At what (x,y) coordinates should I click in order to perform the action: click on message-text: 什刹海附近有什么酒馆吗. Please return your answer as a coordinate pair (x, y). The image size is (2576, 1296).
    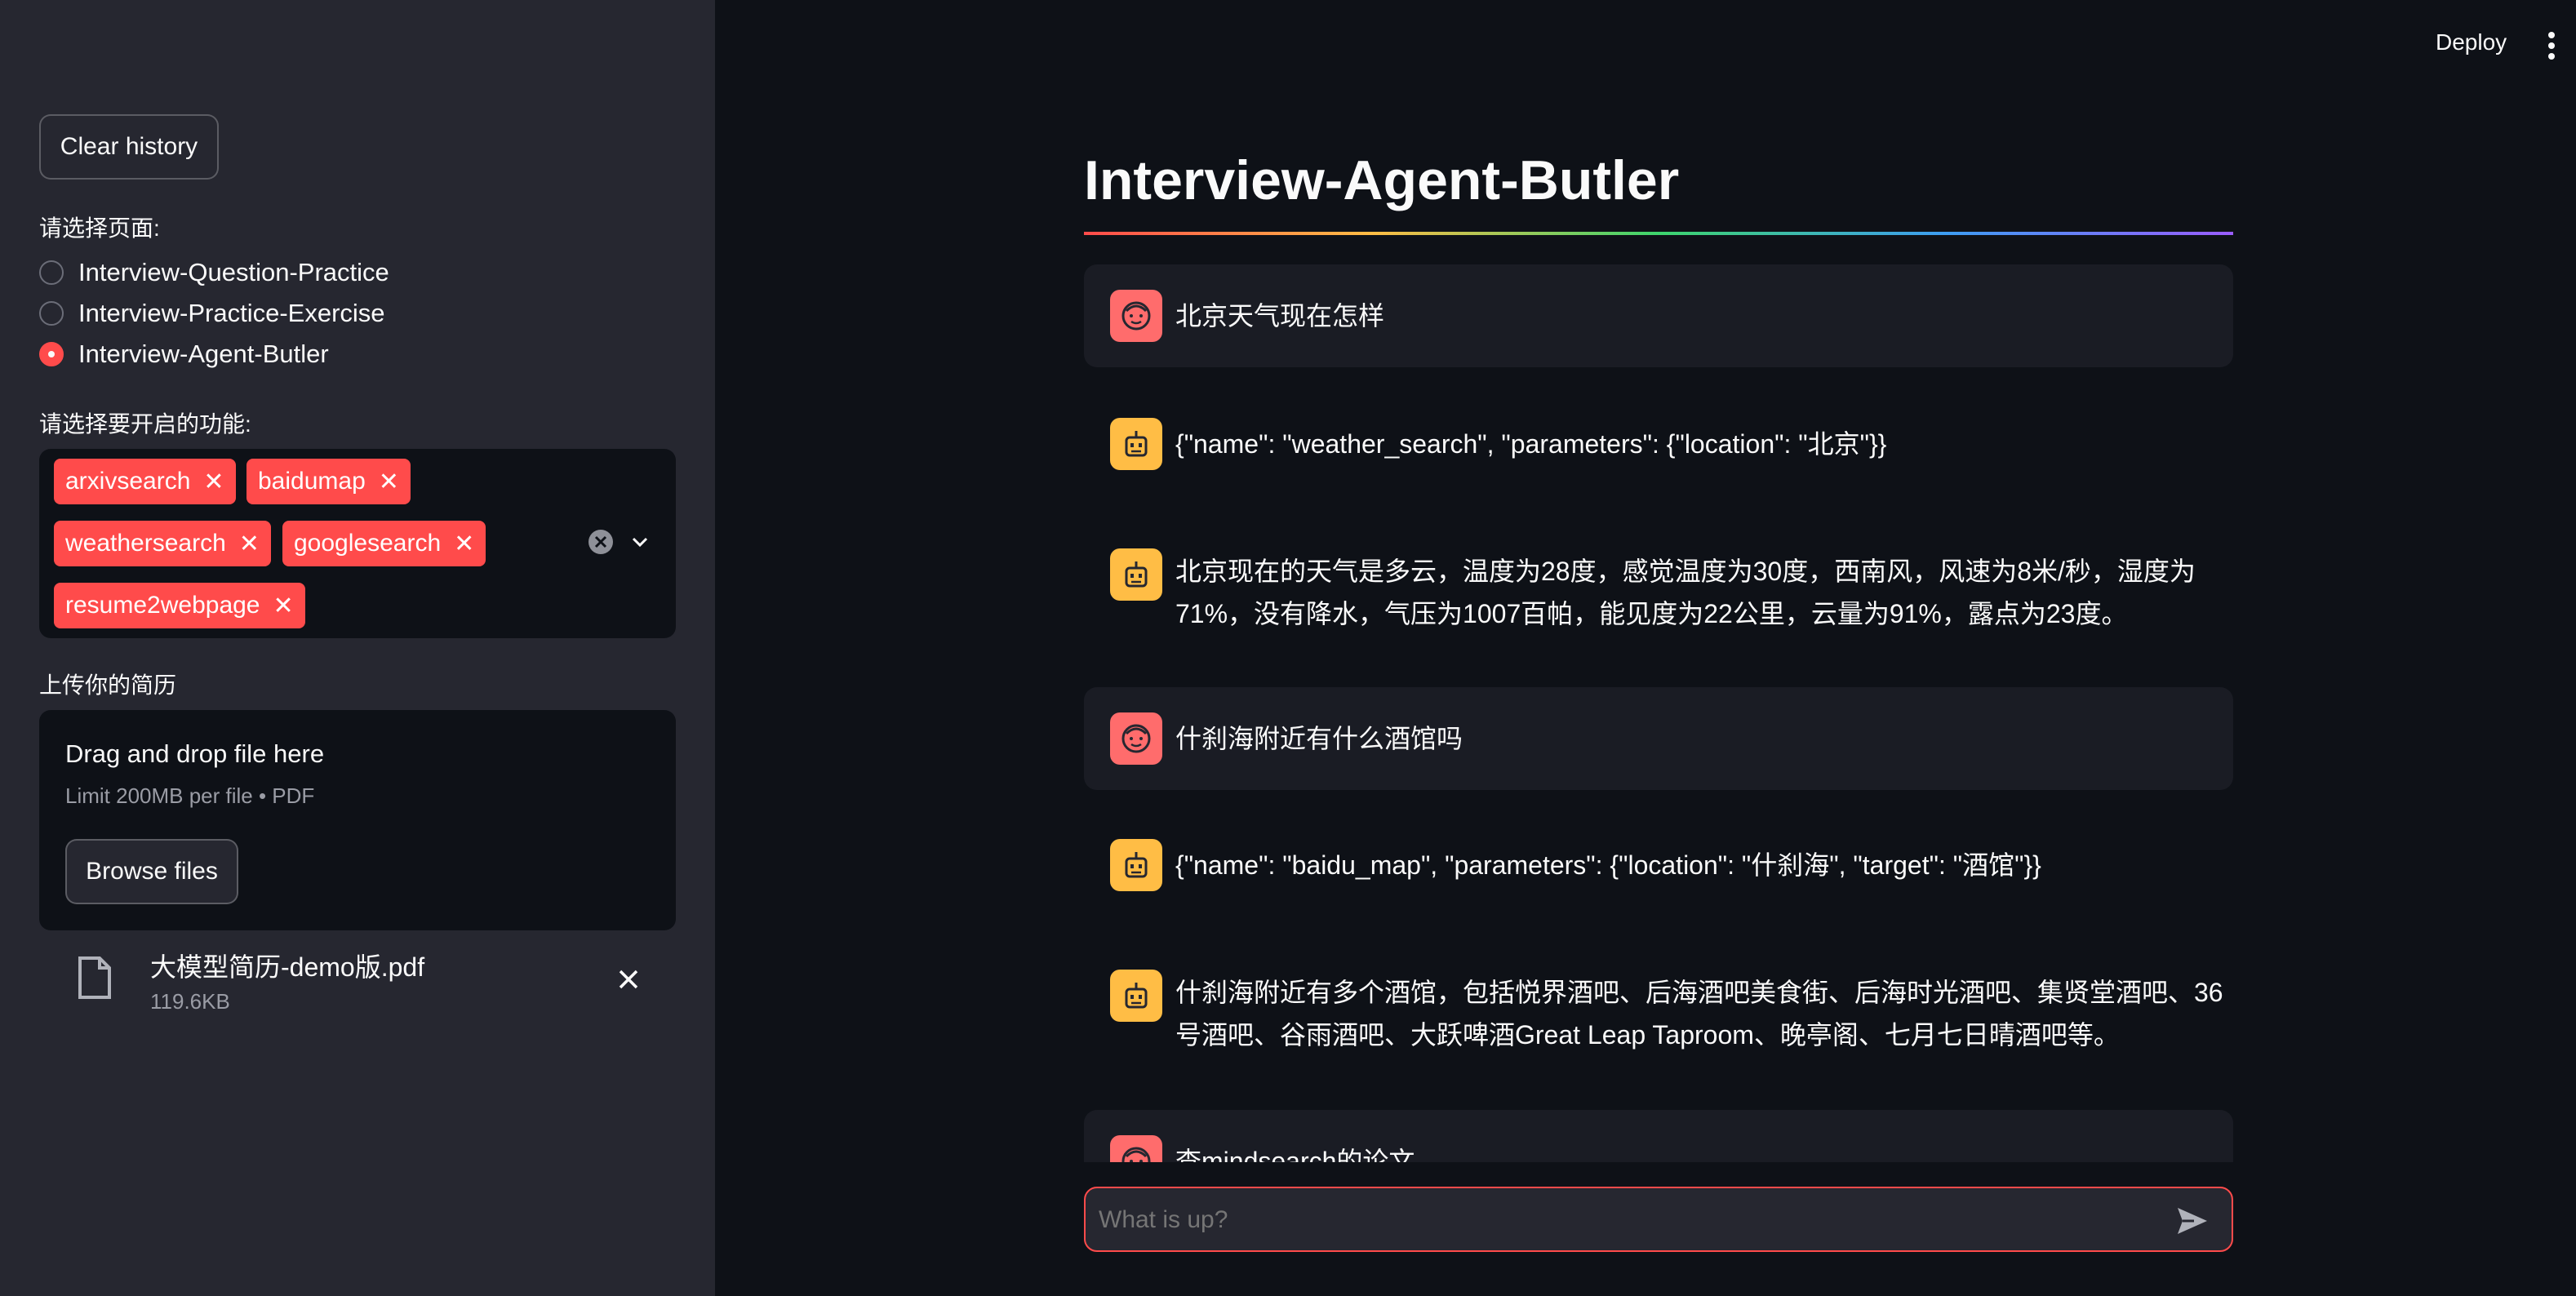
    Looking at the image, I should click on (1319, 738).